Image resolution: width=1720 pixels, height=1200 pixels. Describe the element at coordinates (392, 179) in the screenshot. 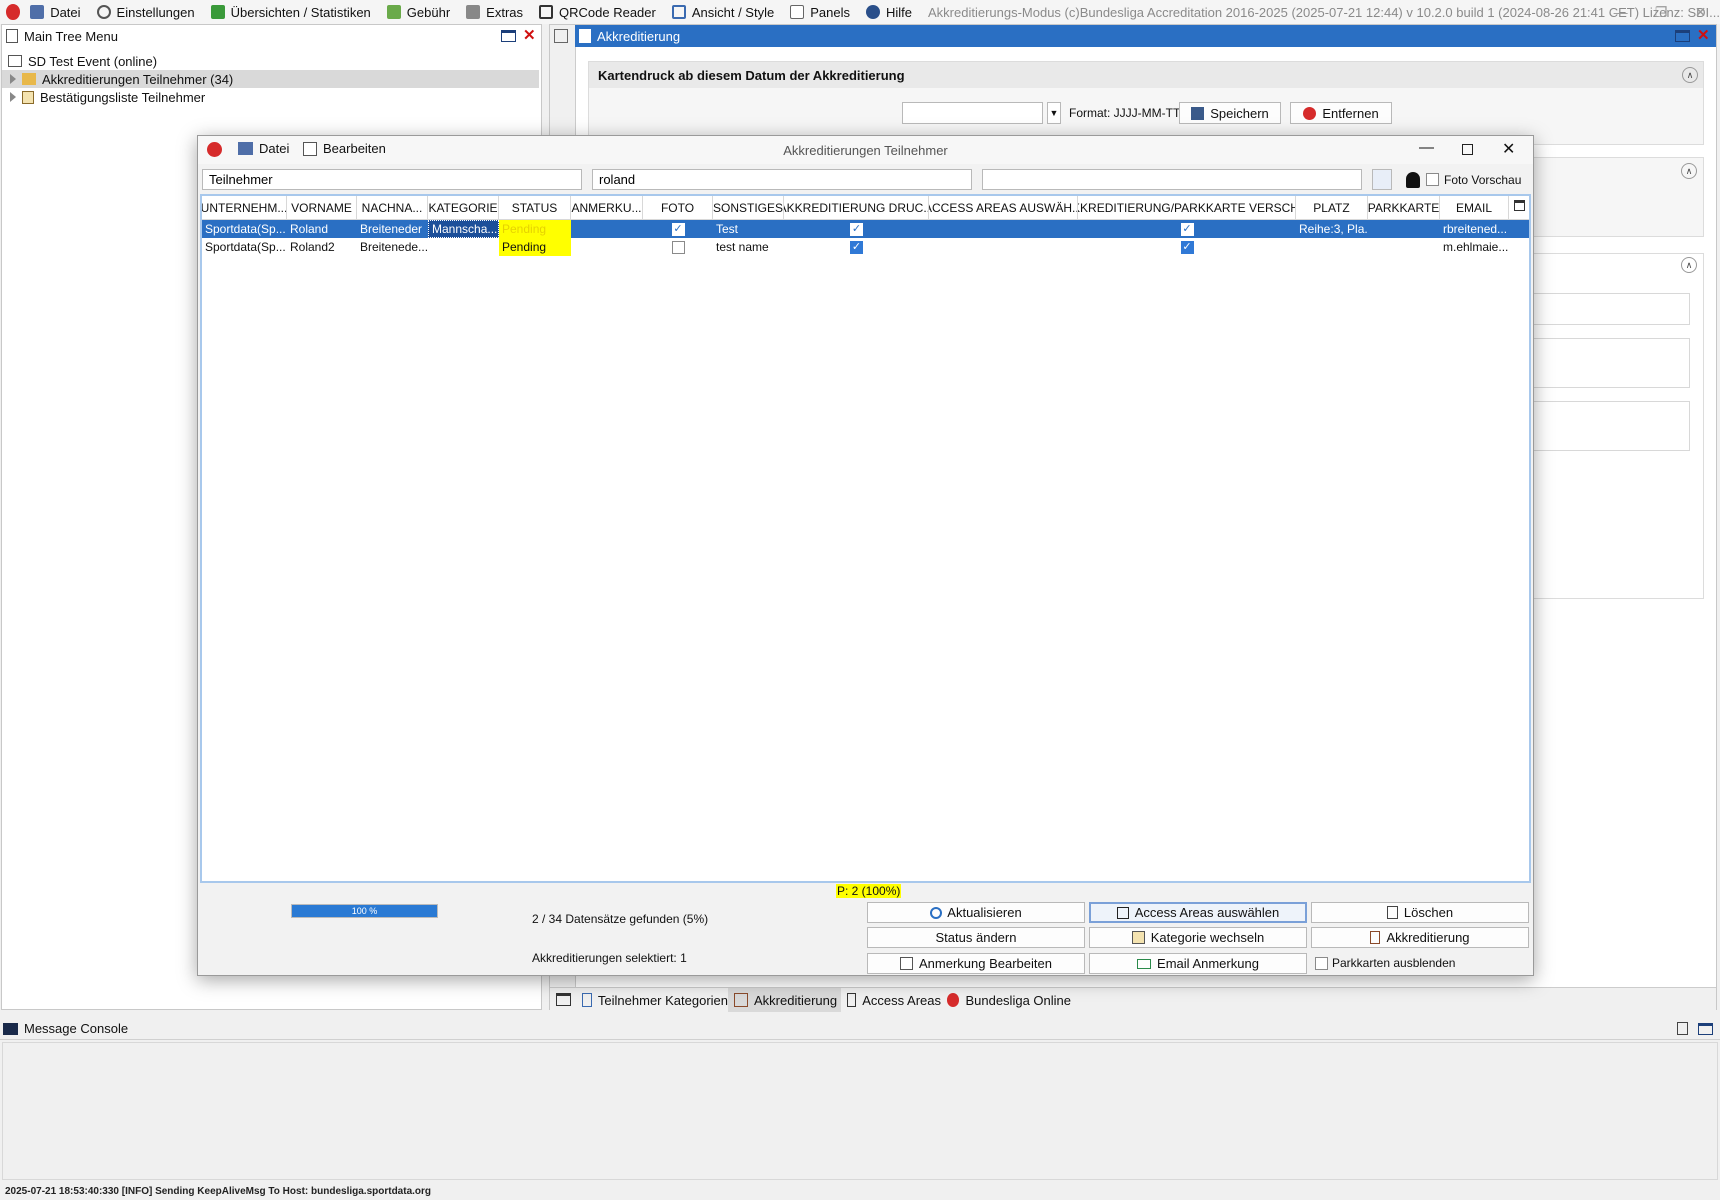

I see `filter-field-type` at that location.